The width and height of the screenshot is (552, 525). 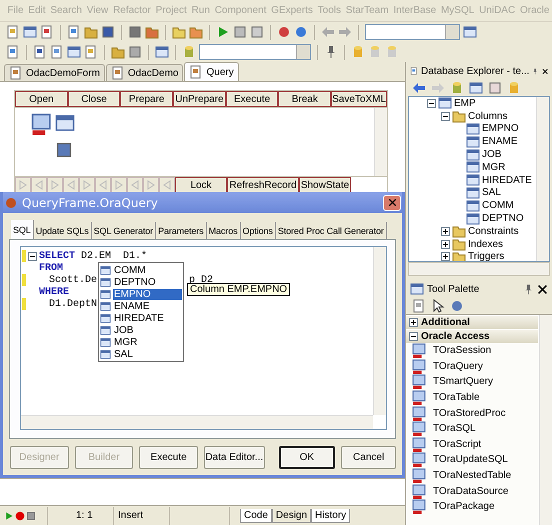 What do you see at coordinates (465, 103) in the screenshot?
I see `tree-item: EMP` at bounding box center [465, 103].